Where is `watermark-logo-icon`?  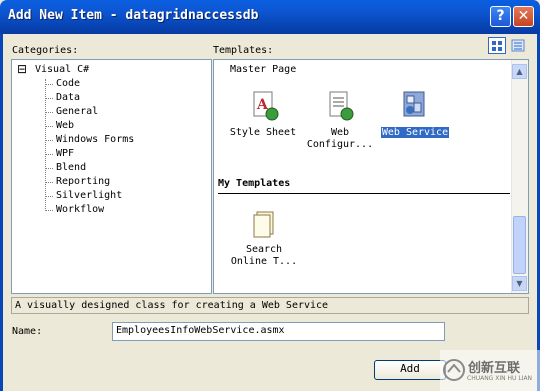 watermark-logo-icon is located at coordinates (454, 370).